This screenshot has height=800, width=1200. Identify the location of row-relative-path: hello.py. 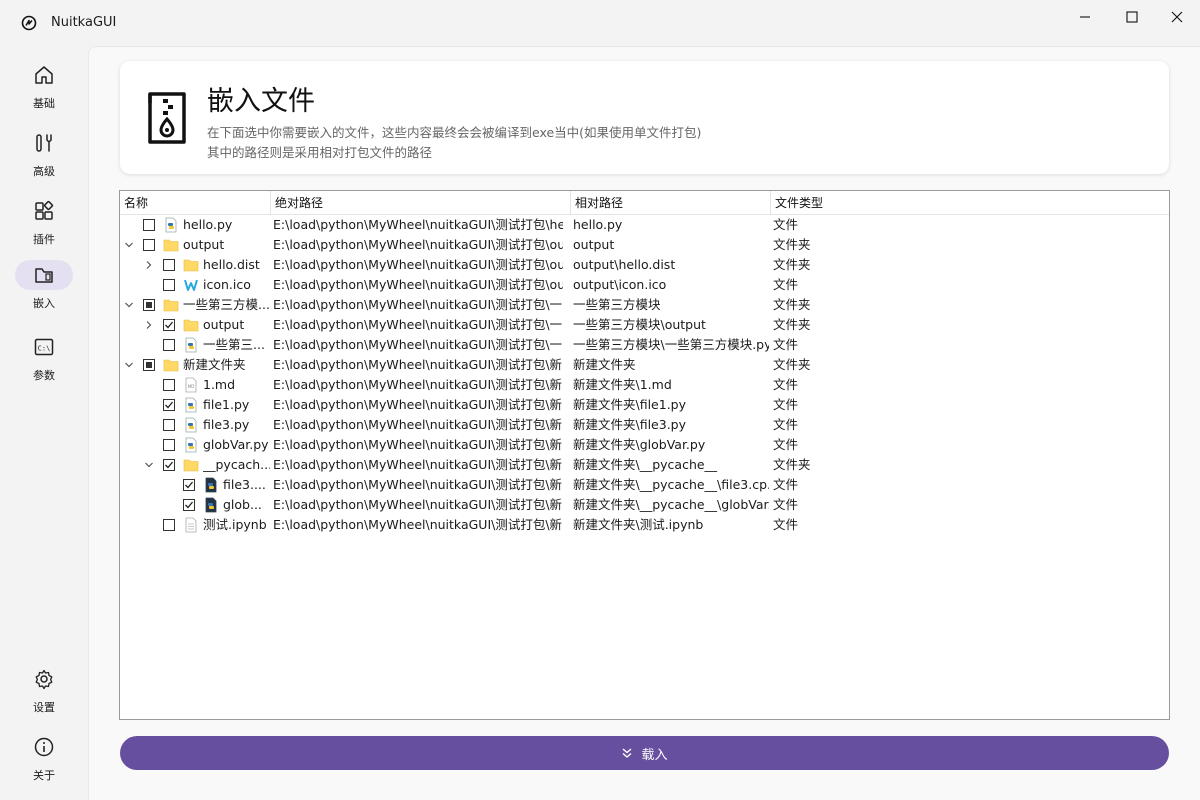
(598, 224).